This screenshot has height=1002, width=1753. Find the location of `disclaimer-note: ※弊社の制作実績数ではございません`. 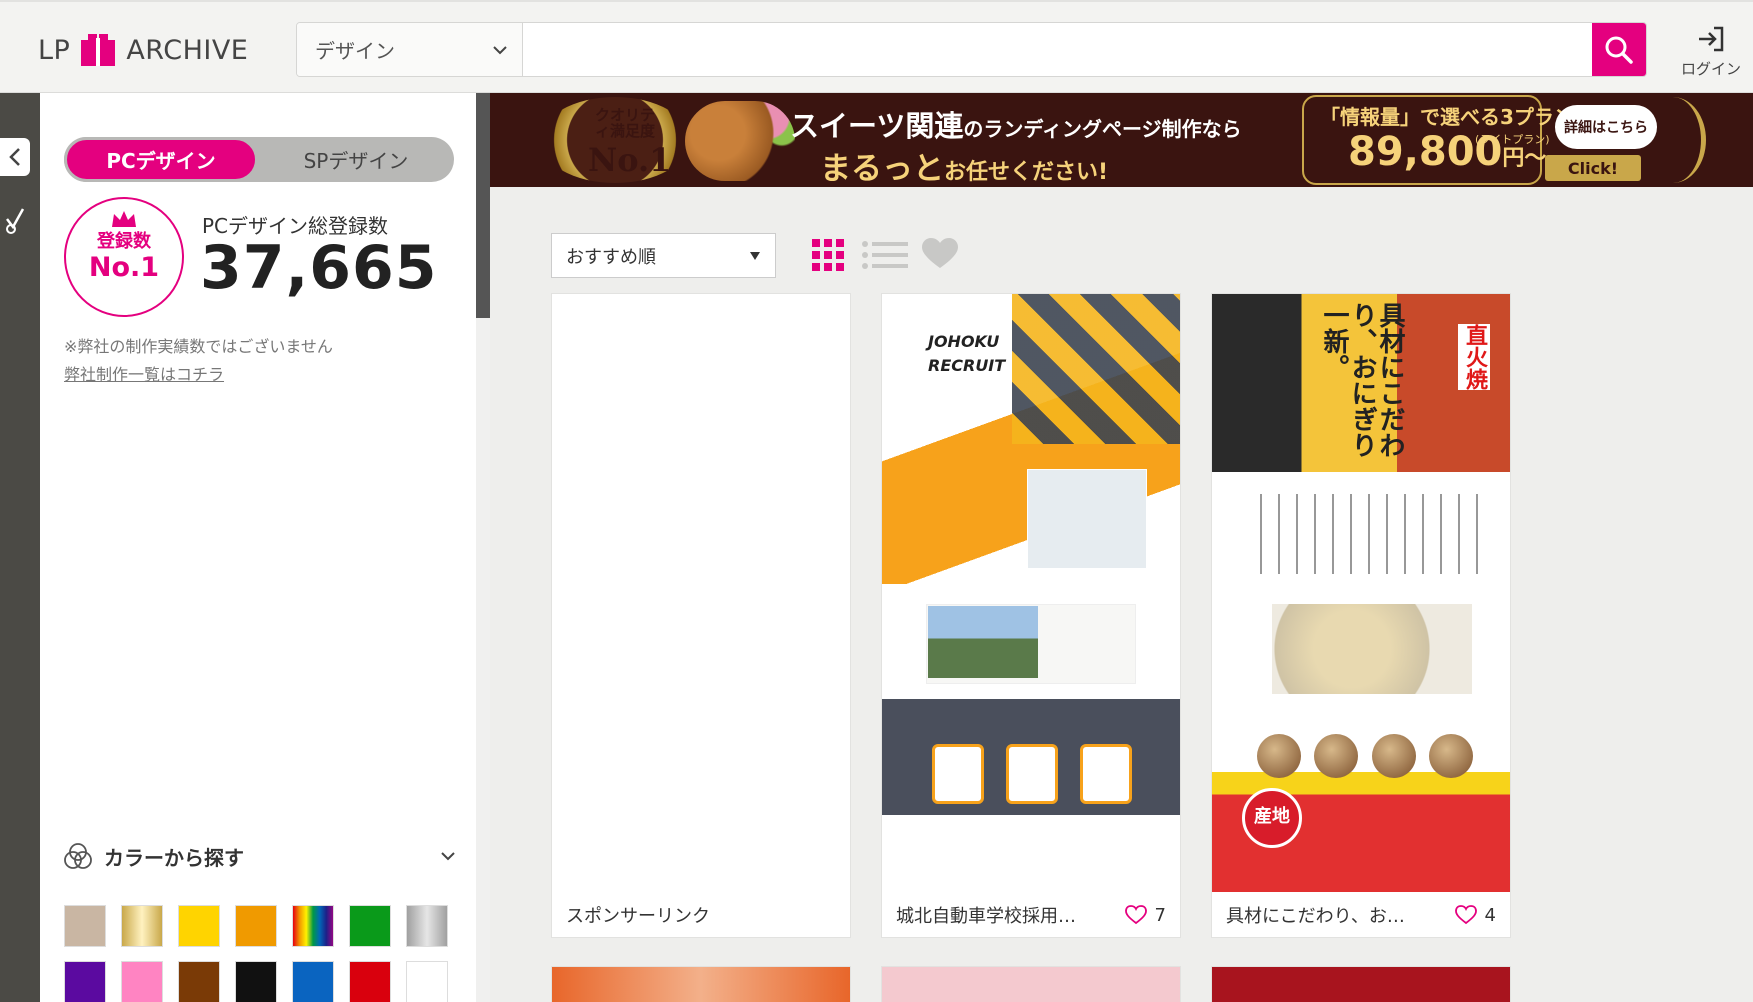

disclaimer-note: ※弊社の制作実績数ではございません is located at coordinates (198, 346).